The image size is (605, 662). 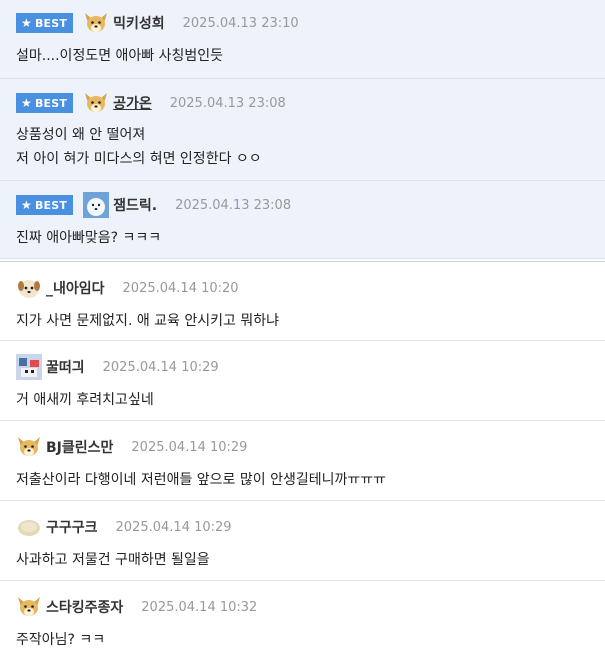 What do you see at coordinates (180, 288) in the screenshot?
I see `comment-date: 2025.04.14 10:20` at bounding box center [180, 288].